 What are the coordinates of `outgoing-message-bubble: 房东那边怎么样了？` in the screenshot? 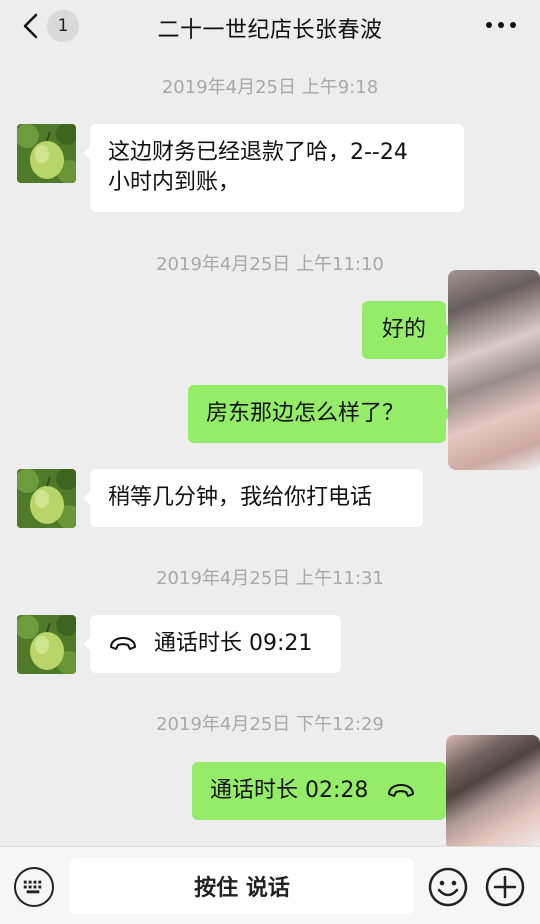 It's located at (320, 414).